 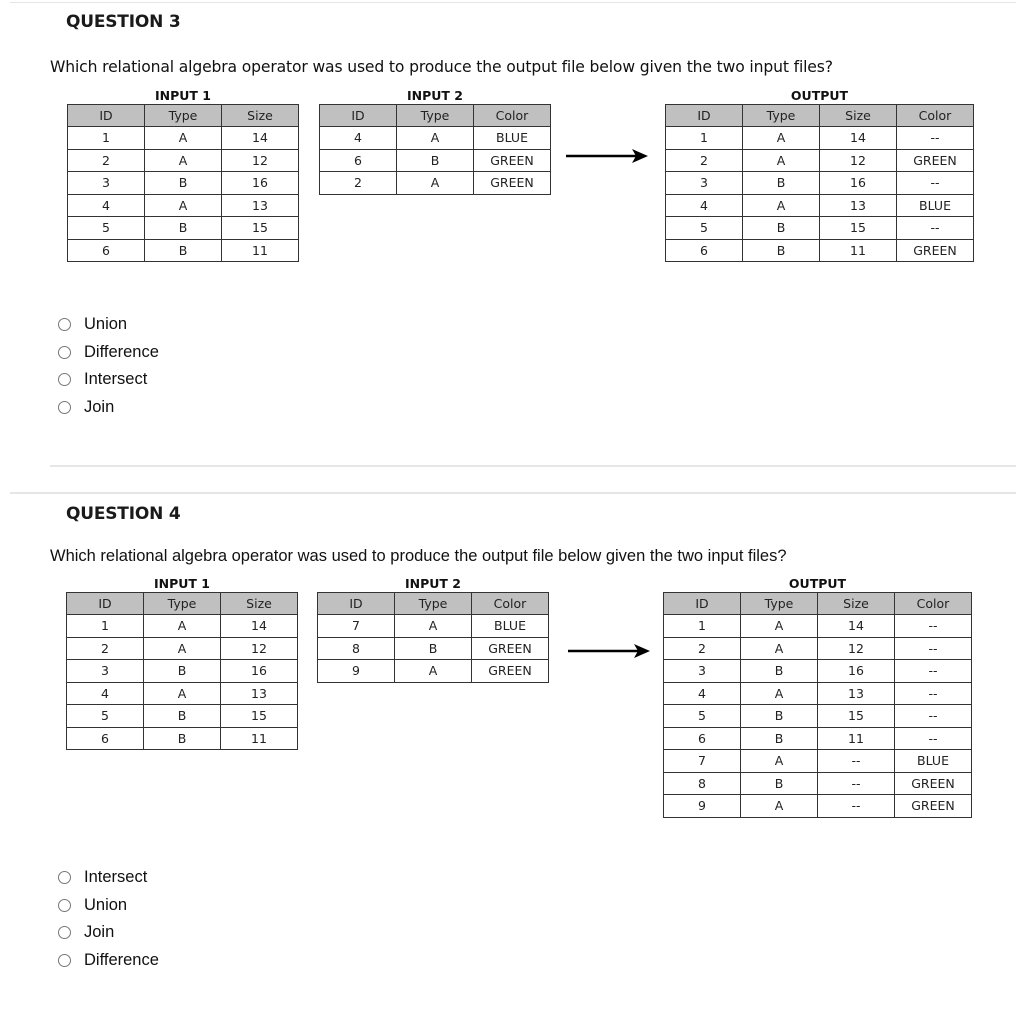 I want to click on table-row: 8 B GREEN, so click(x=433, y=648).